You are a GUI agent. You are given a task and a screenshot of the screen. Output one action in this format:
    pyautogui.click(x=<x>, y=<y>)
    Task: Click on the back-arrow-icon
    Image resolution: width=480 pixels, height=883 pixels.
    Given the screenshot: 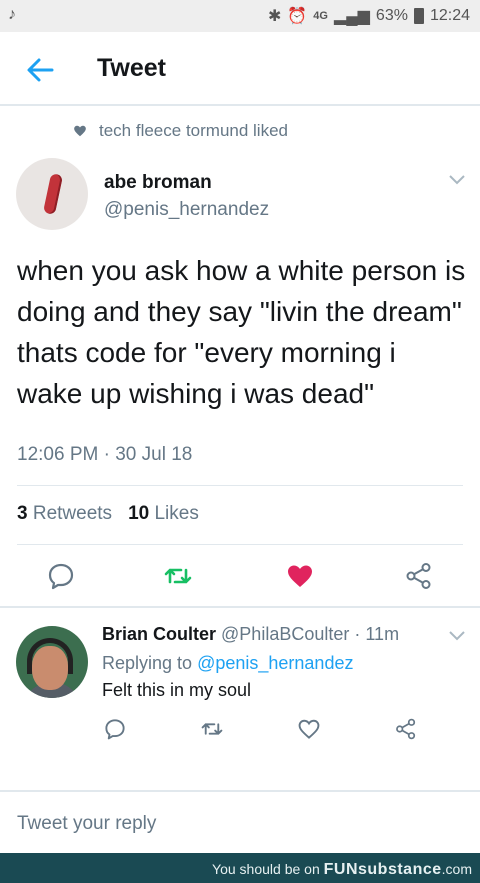 What is the action you would take?
    pyautogui.click(x=40, y=70)
    